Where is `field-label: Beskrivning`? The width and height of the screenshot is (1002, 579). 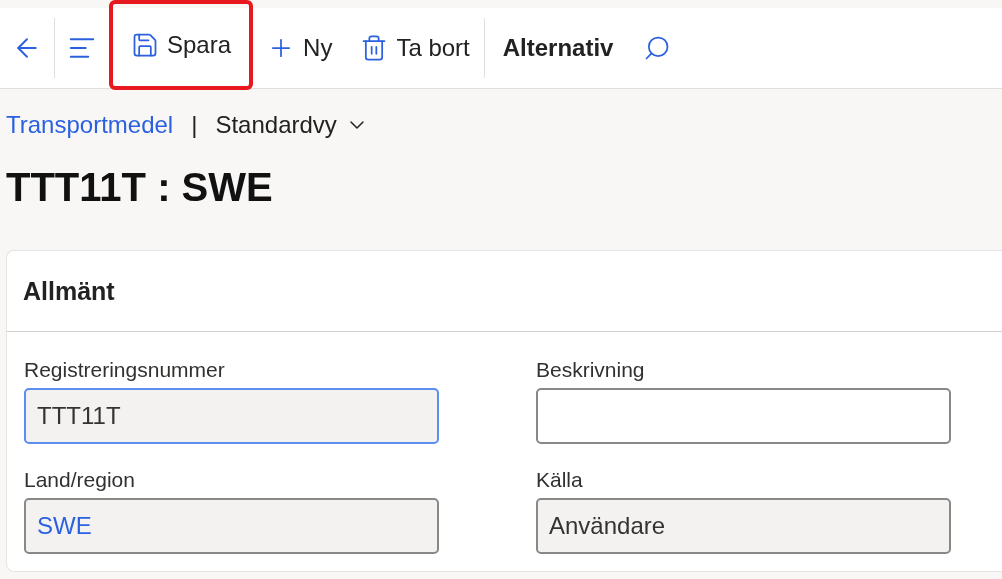
field-label: Beskrivning is located at coordinates (591, 370).